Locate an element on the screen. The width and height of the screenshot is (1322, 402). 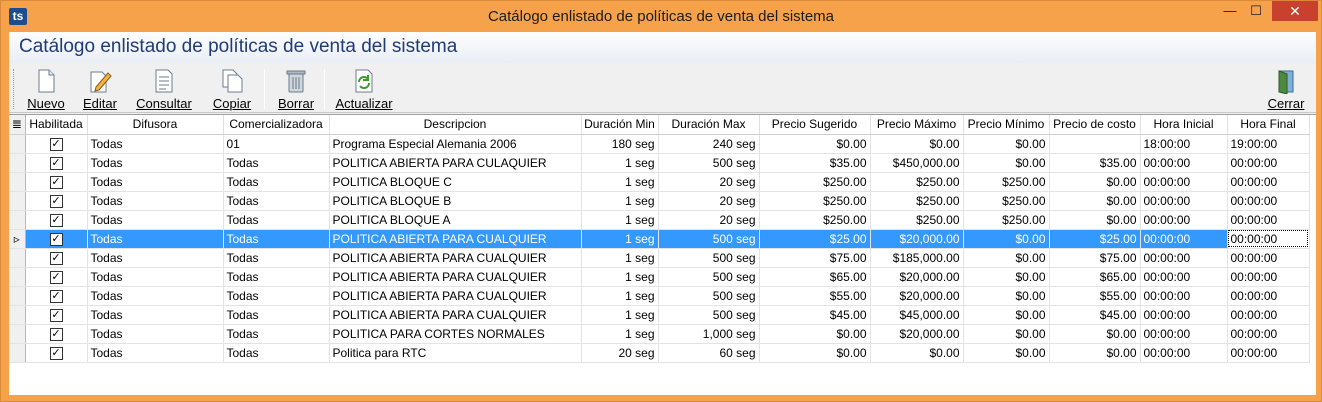
table-cell: POLITICA PARA CORTES NORMALES is located at coordinates (455, 334).